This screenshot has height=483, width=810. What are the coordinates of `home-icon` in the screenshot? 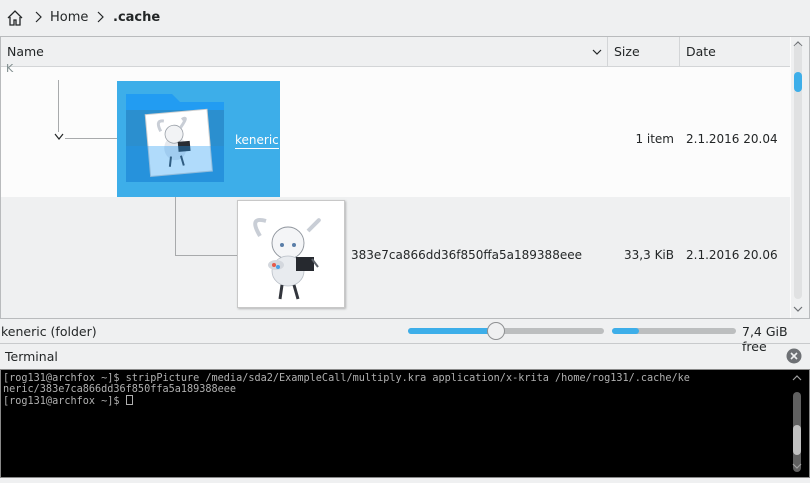 It's located at (15, 18).